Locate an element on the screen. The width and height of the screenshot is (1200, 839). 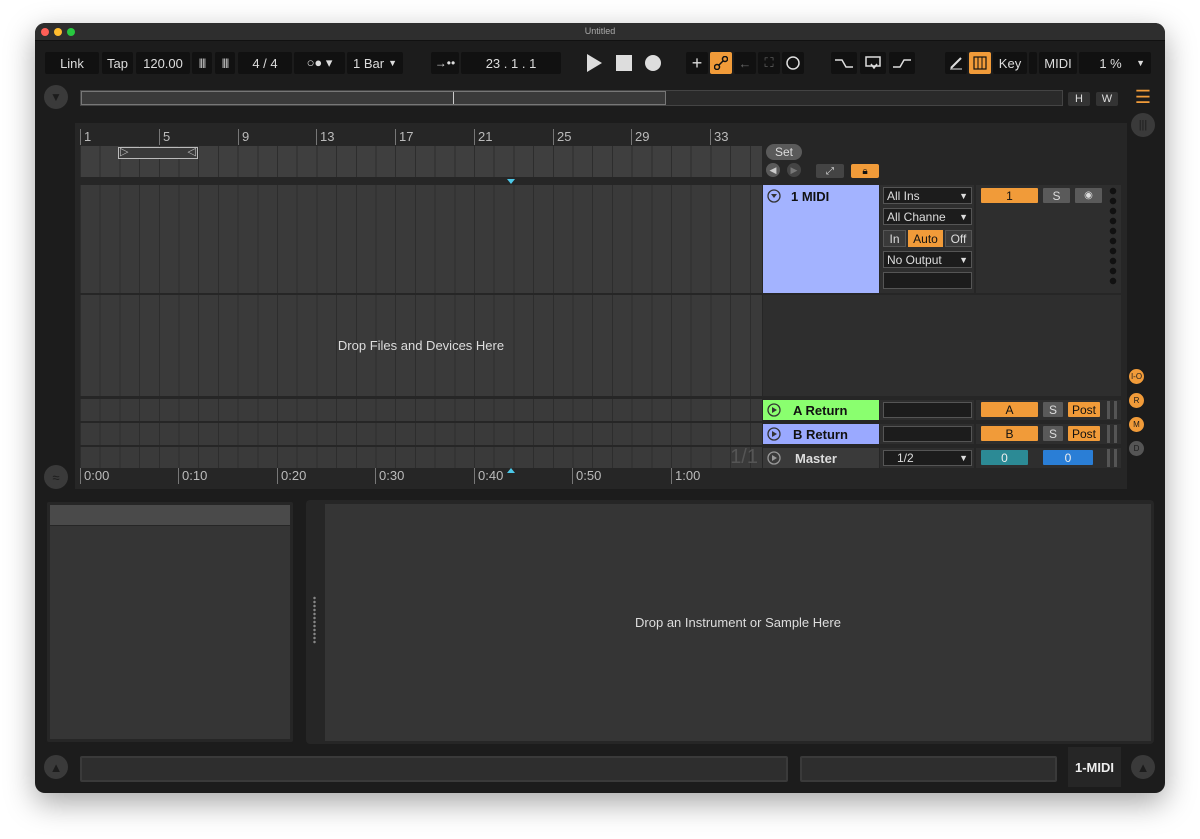
previous-locator-icon: ◀ is located at coordinates (773, 170).